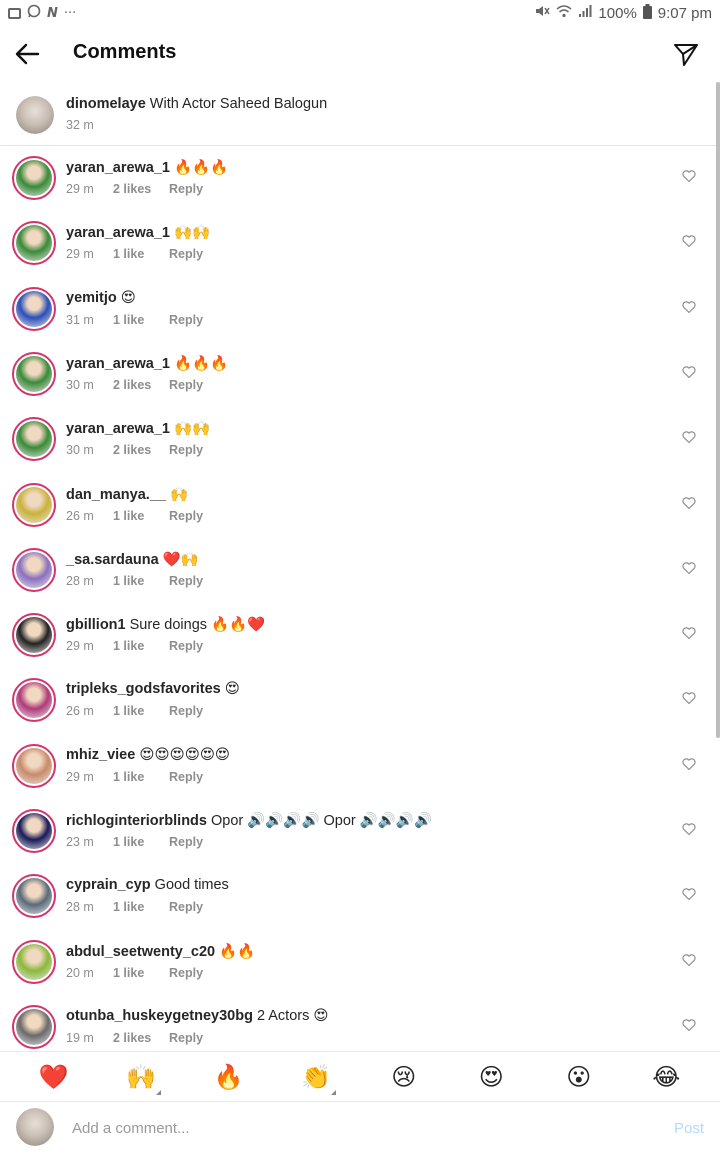 The image size is (720, 1152). Describe the element at coordinates (159, 1016) in the screenshot. I see `comment-username: otunba_huskeygetney30bg` at that location.